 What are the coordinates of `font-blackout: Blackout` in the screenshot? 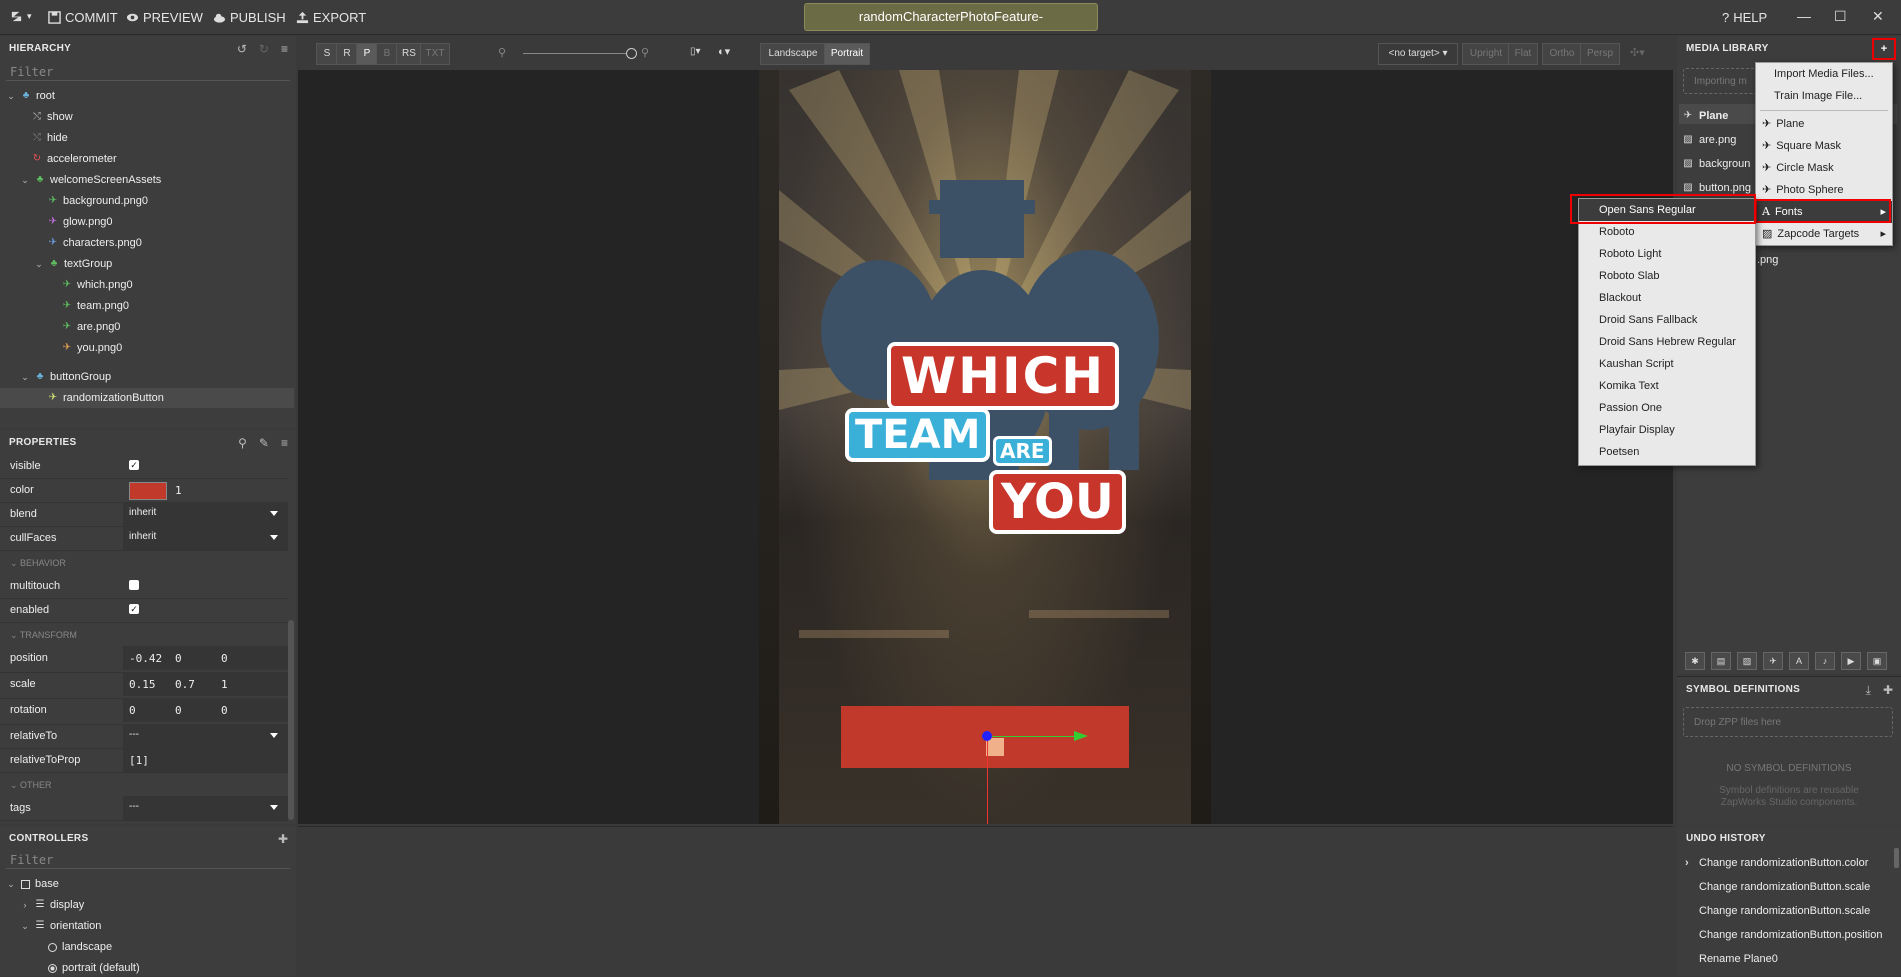 It's located at (1667, 298).